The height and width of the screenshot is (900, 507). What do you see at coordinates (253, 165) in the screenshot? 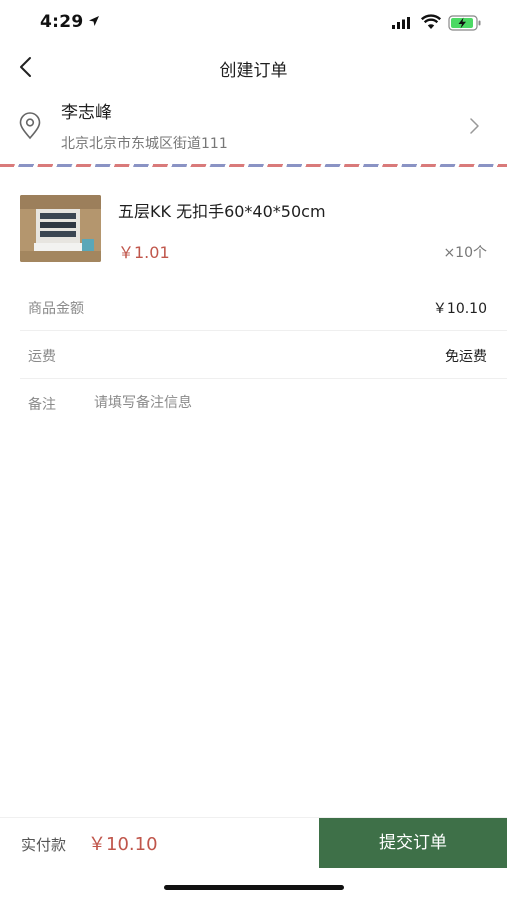
I see `envelope-divider` at bounding box center [253, 165].